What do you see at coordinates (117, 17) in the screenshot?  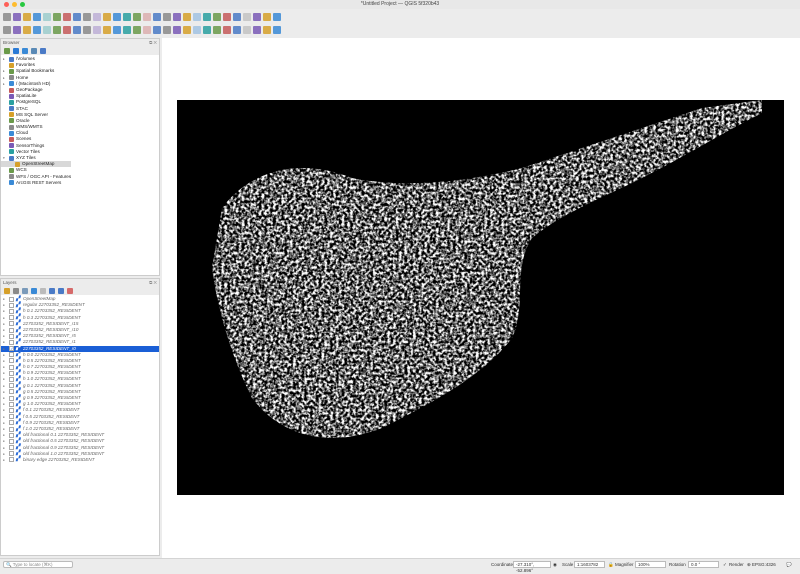 I see `zoom-to-selection-icon` at bounding box center [117, 17].